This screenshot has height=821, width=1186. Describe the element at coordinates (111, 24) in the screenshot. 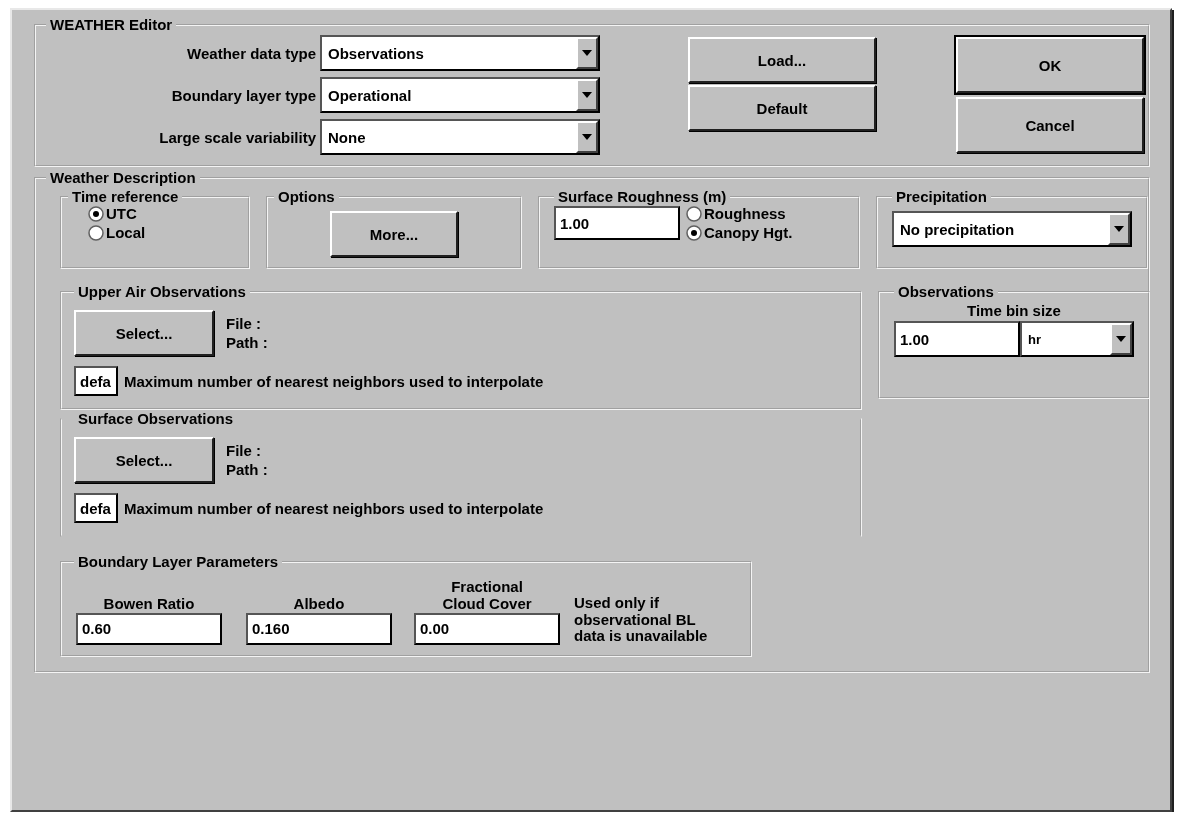

I see `group-title: WEATHER Editor` at that location.